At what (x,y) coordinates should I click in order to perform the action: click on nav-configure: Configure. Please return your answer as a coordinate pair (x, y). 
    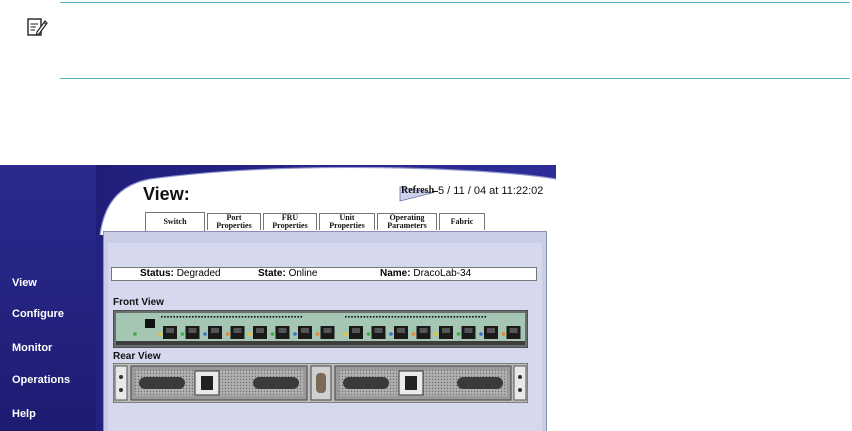
    Looking at the image, I should click on (38, 314).